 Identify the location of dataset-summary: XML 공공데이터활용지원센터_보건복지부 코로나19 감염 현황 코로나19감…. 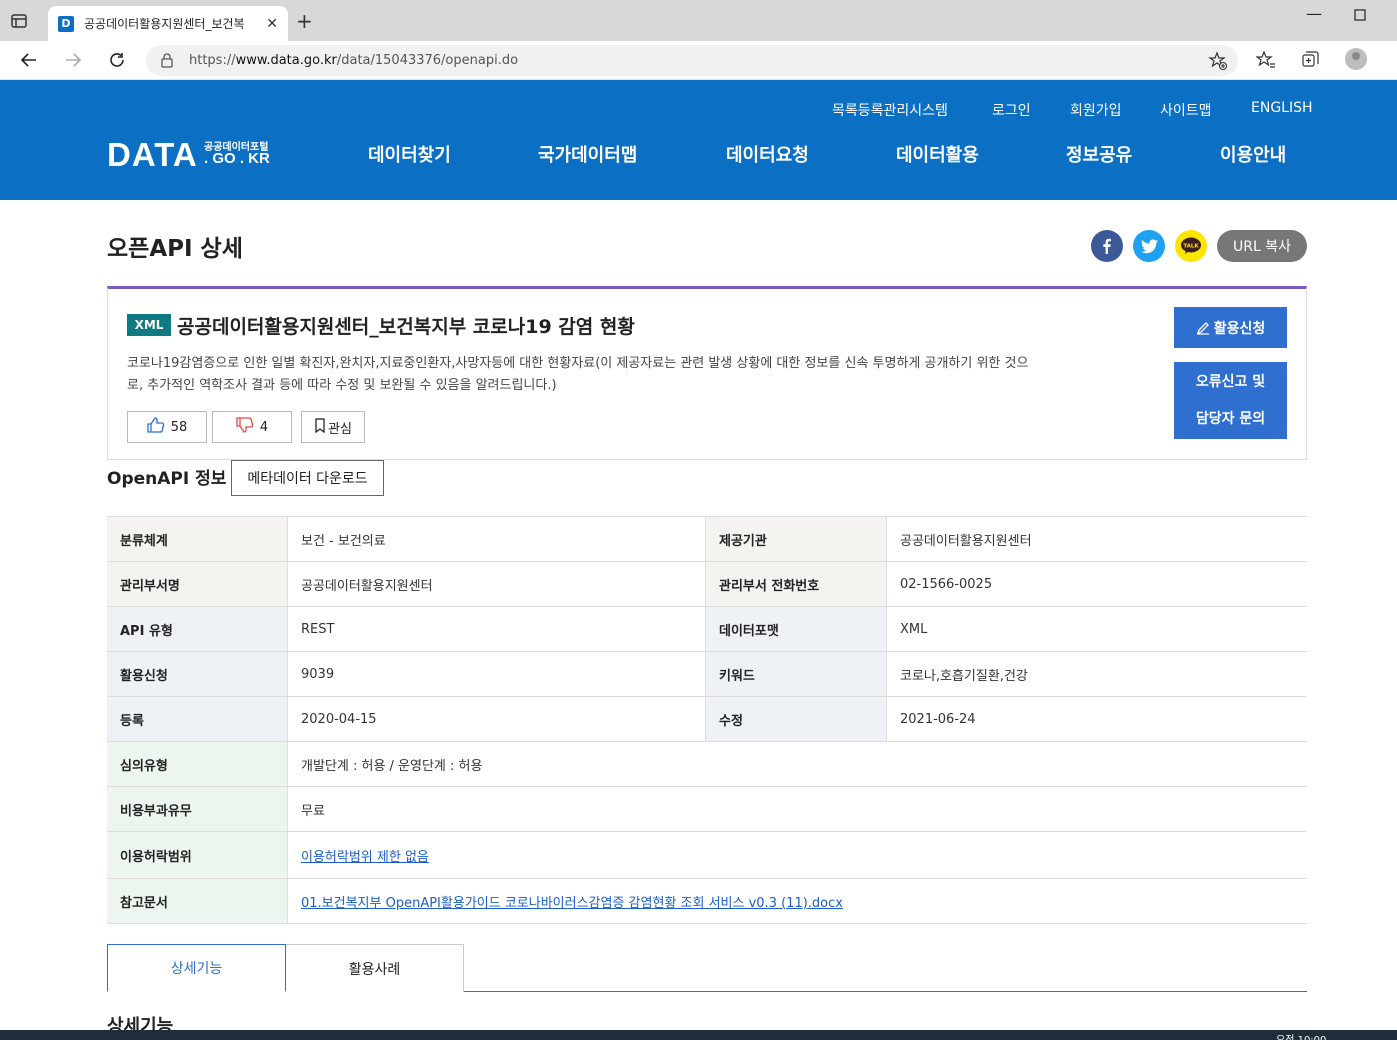
(707, 373).